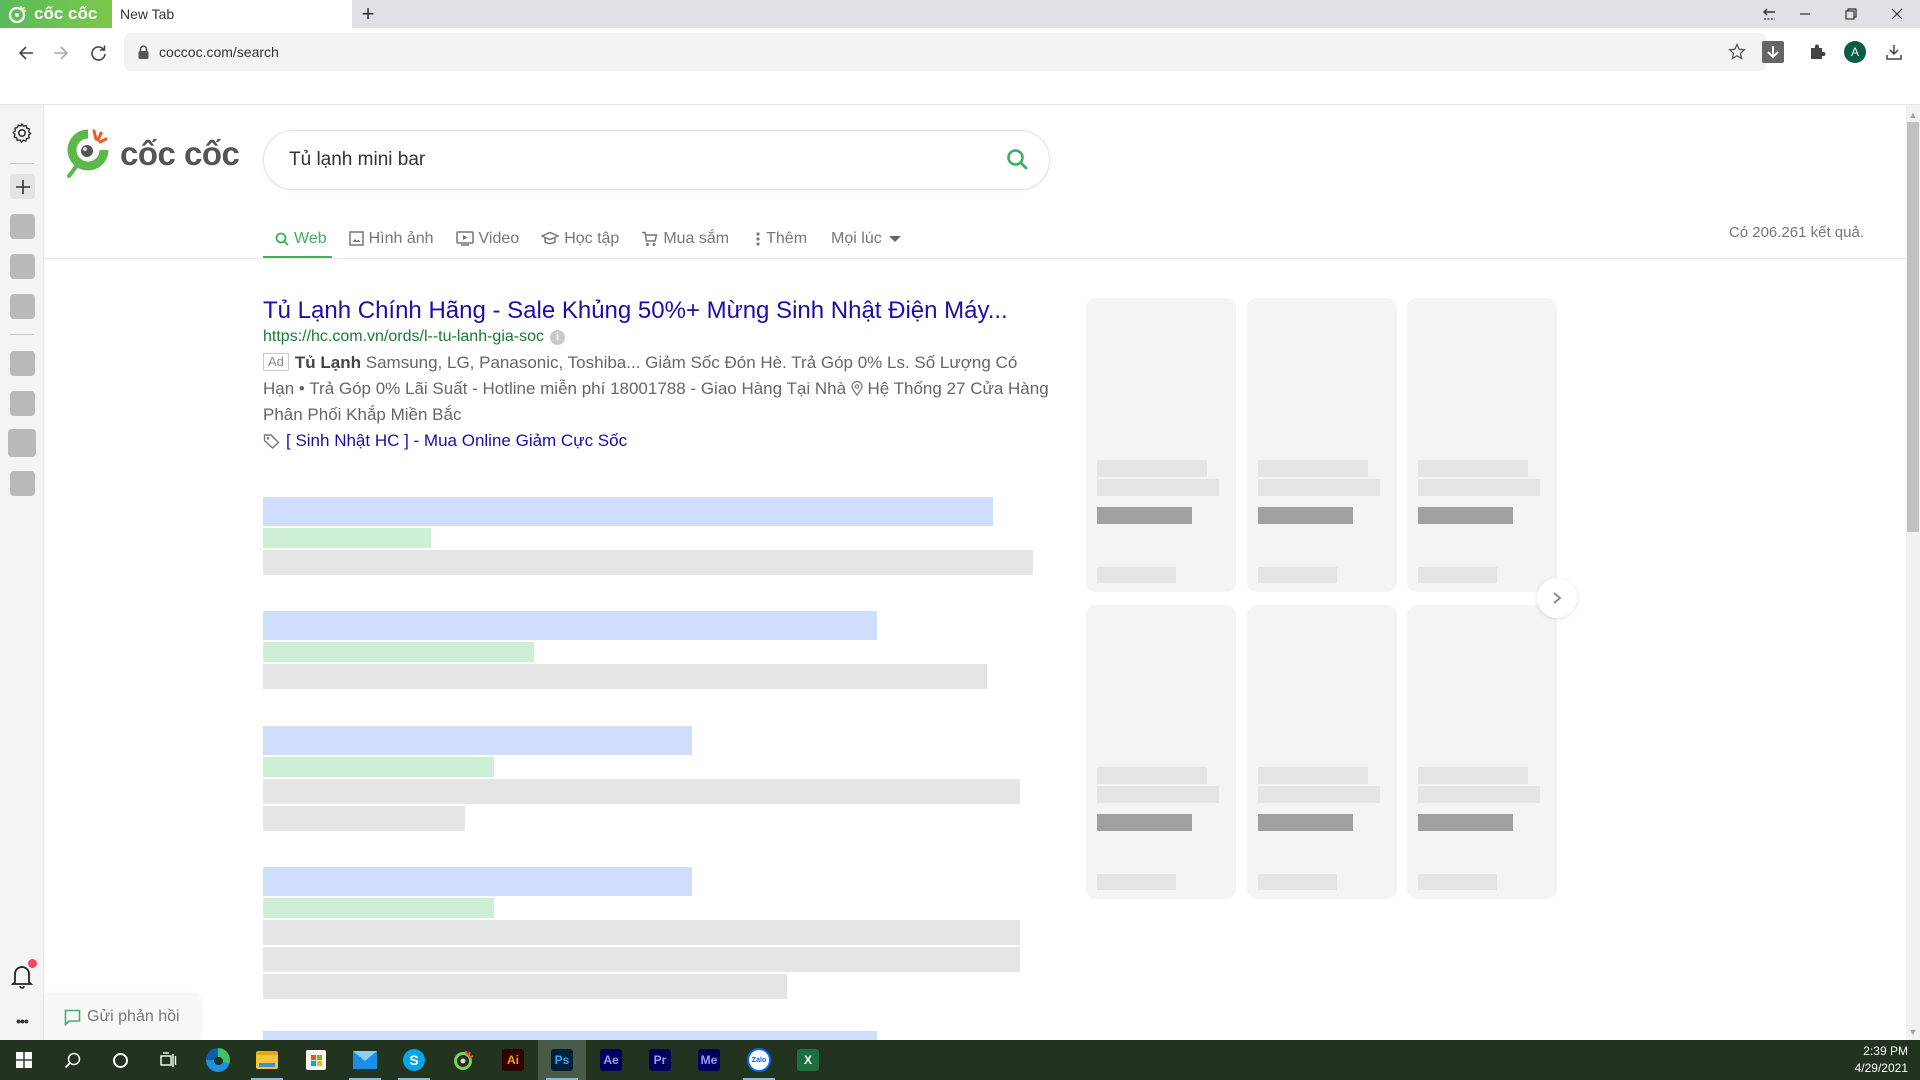 Image resolution: width=1920 pixels, height=1080 pixels. What do you see at coordinates (629, 160) in the screenshot?
I see `search-input` at bounding box center [629, 160].